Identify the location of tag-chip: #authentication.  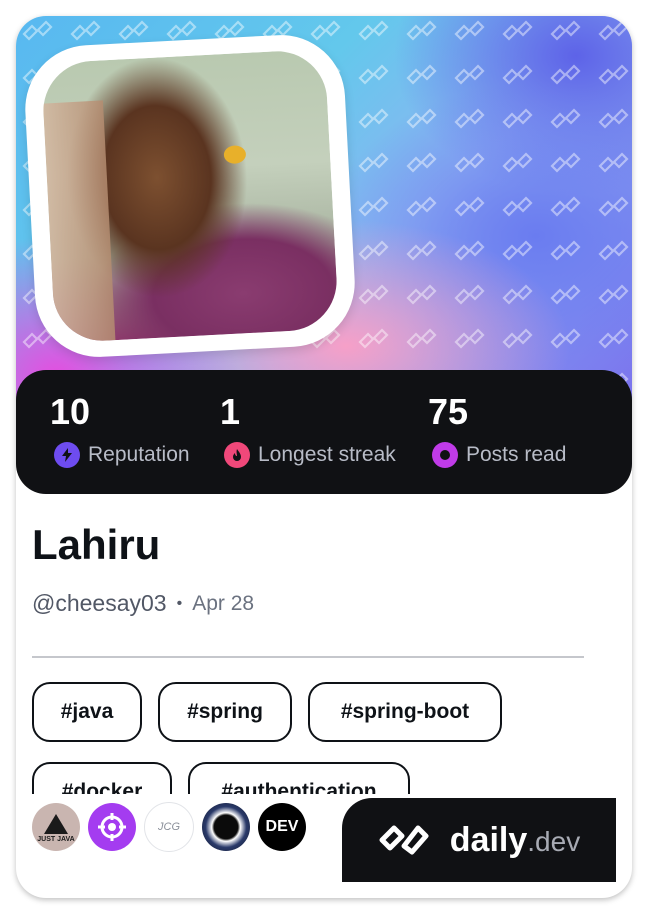
(299, 778).